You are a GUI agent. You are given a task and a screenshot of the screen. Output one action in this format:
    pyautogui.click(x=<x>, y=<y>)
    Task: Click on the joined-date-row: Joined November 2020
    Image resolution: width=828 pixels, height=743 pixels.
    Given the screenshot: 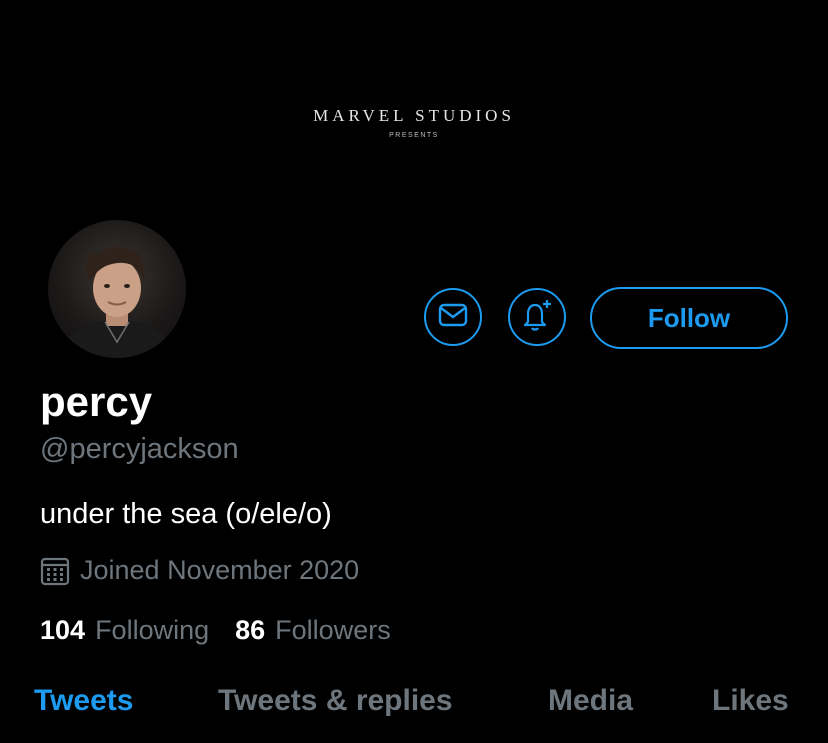 What is the action you would take?
    pyautogui.click(x=199, y=570)
    